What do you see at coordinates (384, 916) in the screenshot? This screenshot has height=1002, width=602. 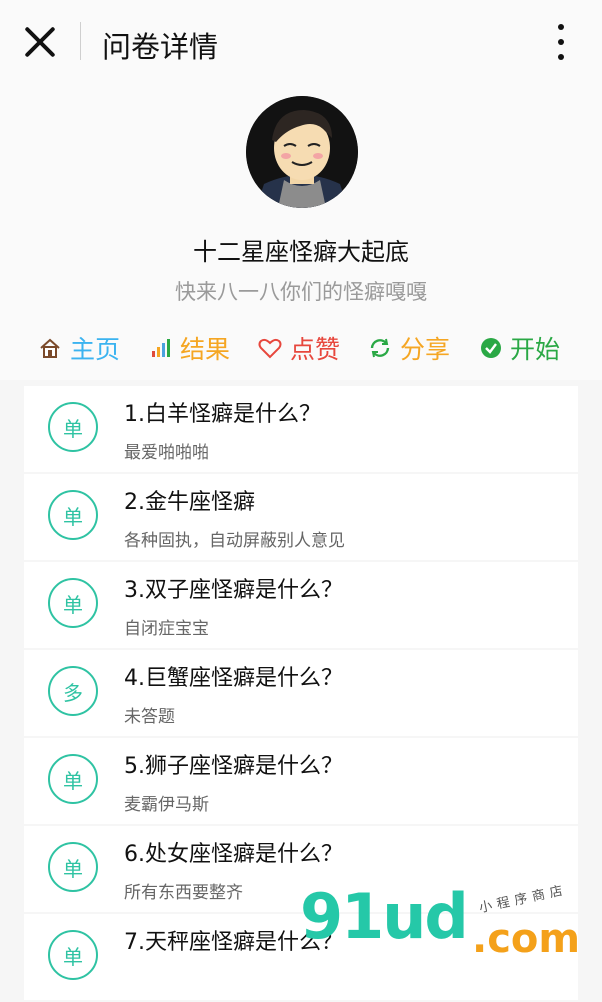 I see `watermark-logo: 91ud` at bounding box center [384, 916].